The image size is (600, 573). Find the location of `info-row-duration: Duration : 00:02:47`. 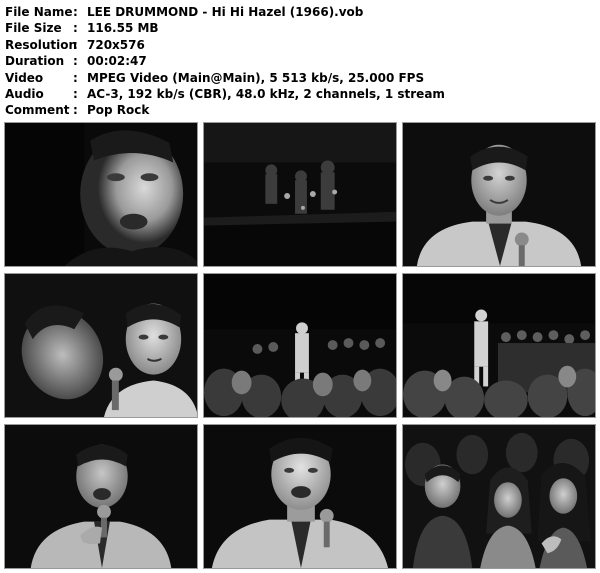

info-row-duration: Duration : 00:02:47 is located at coordinates (300, 61).